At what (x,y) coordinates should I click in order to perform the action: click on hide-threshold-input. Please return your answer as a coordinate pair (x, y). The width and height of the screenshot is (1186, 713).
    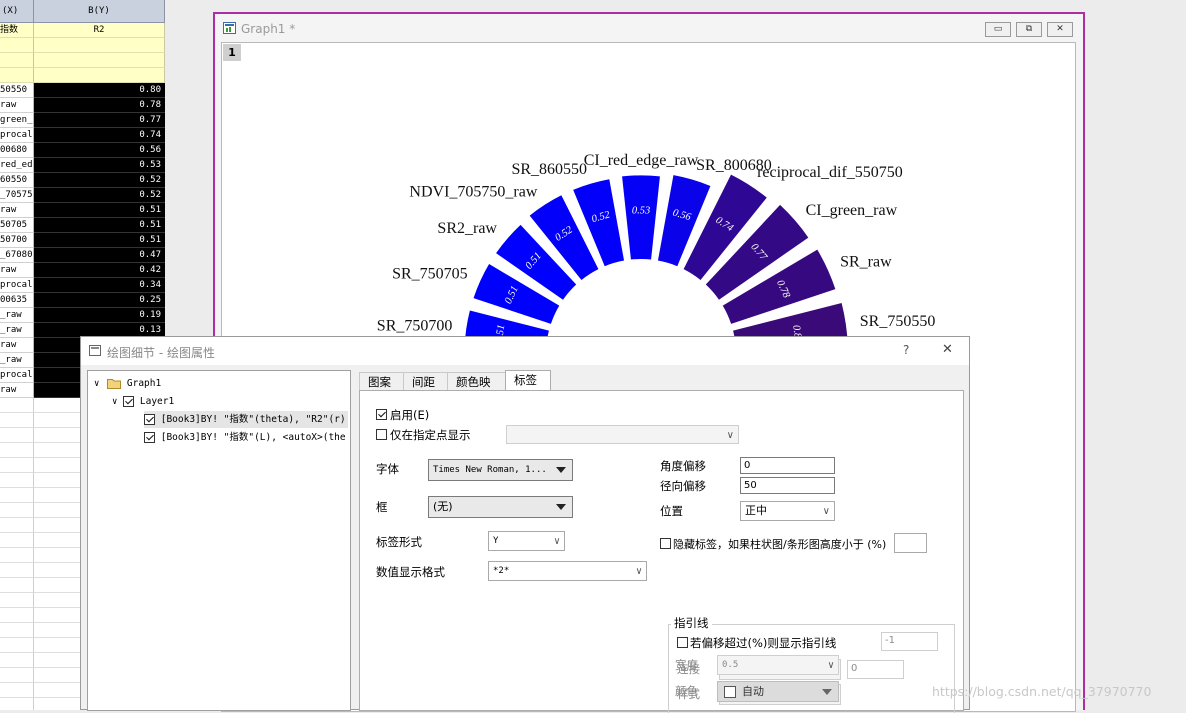
    Looking at the image, I should click on (910, 543).